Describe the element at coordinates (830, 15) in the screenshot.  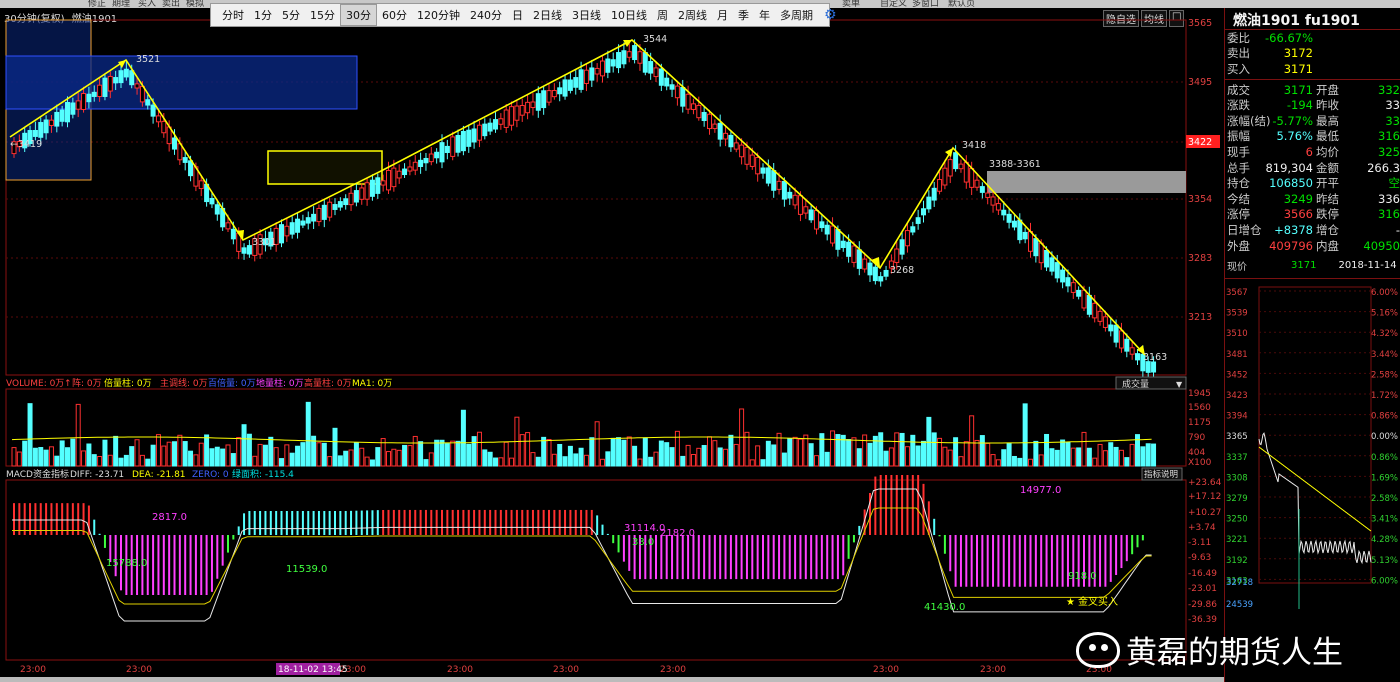
I see `settings-gear-icon: ⚙` at that location.